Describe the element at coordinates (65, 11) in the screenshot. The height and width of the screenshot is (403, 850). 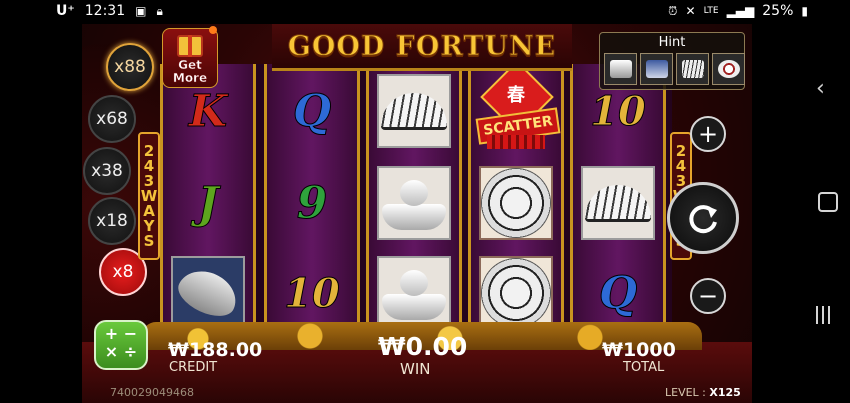
I see `carrier-label: U⁺` at that location.